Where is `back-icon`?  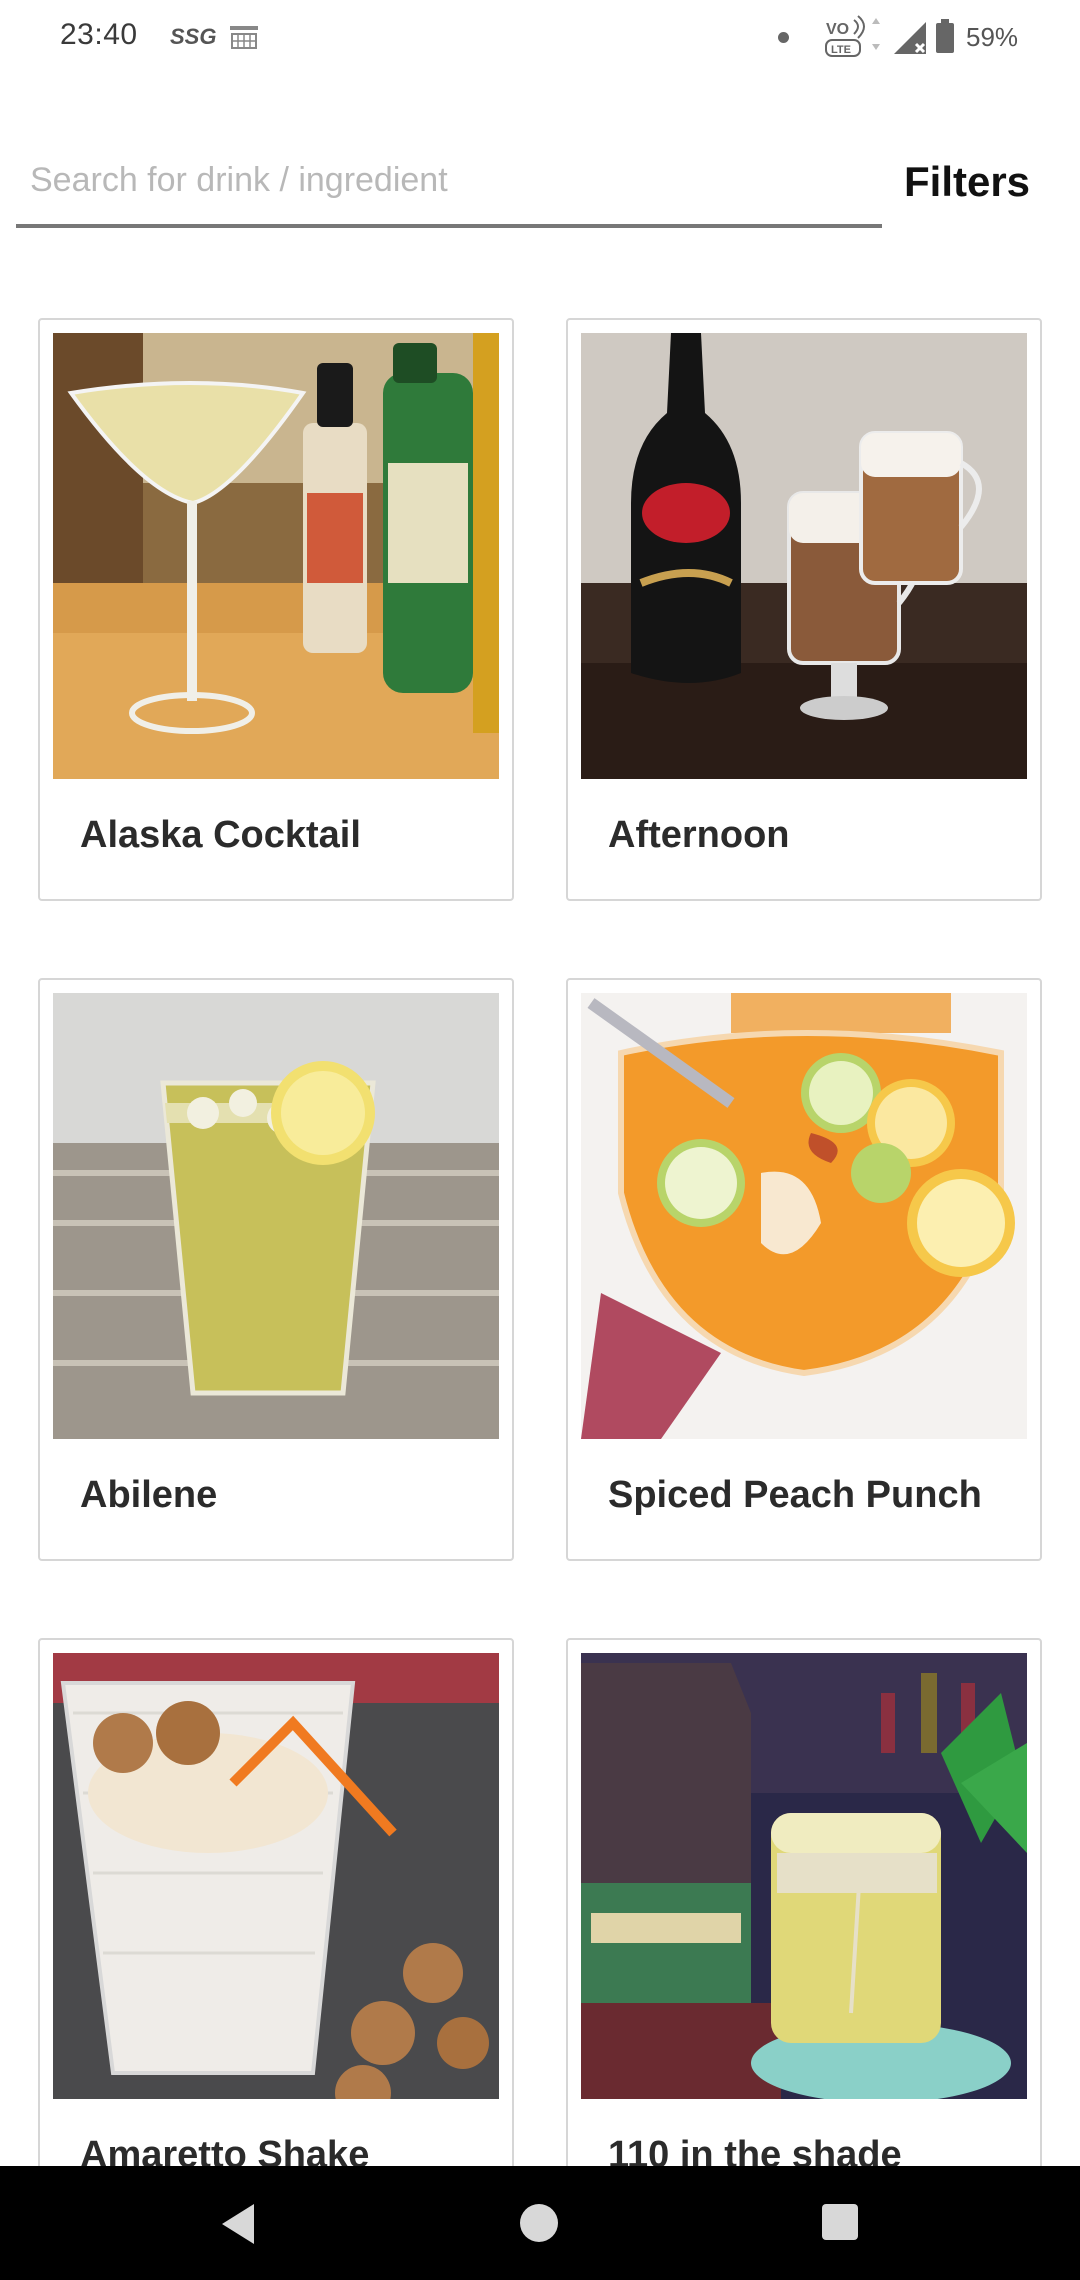 back-icon is located at coordinates (238, 2224).